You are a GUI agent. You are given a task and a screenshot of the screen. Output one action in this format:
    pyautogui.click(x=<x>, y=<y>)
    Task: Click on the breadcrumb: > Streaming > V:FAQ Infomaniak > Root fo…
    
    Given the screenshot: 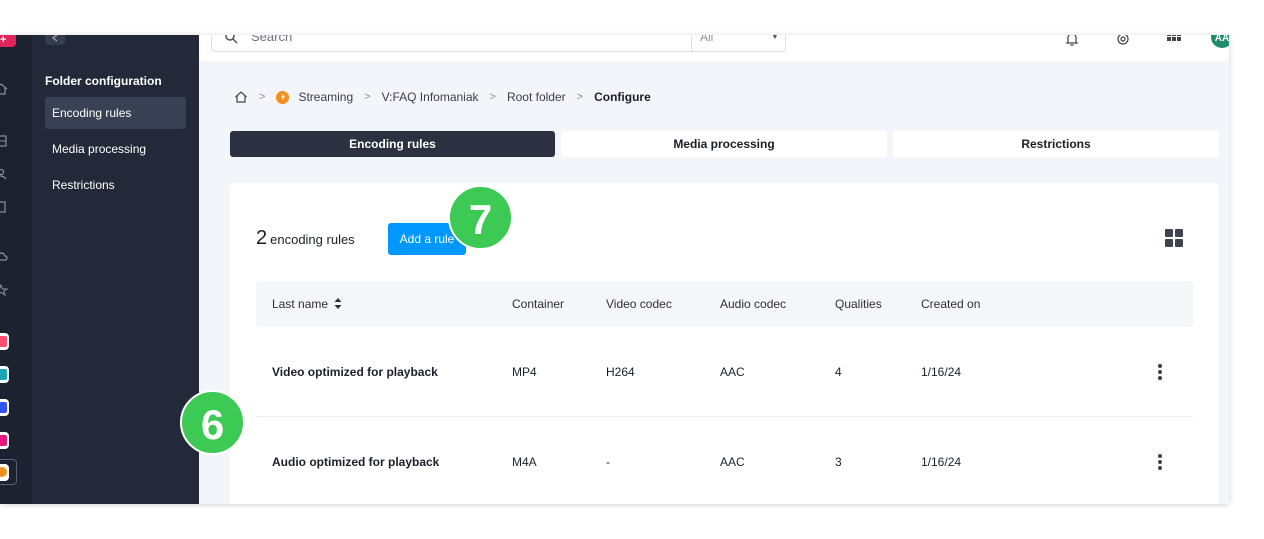 What is the action you would take?
    pyautogui.click(x=442, y=97)
    